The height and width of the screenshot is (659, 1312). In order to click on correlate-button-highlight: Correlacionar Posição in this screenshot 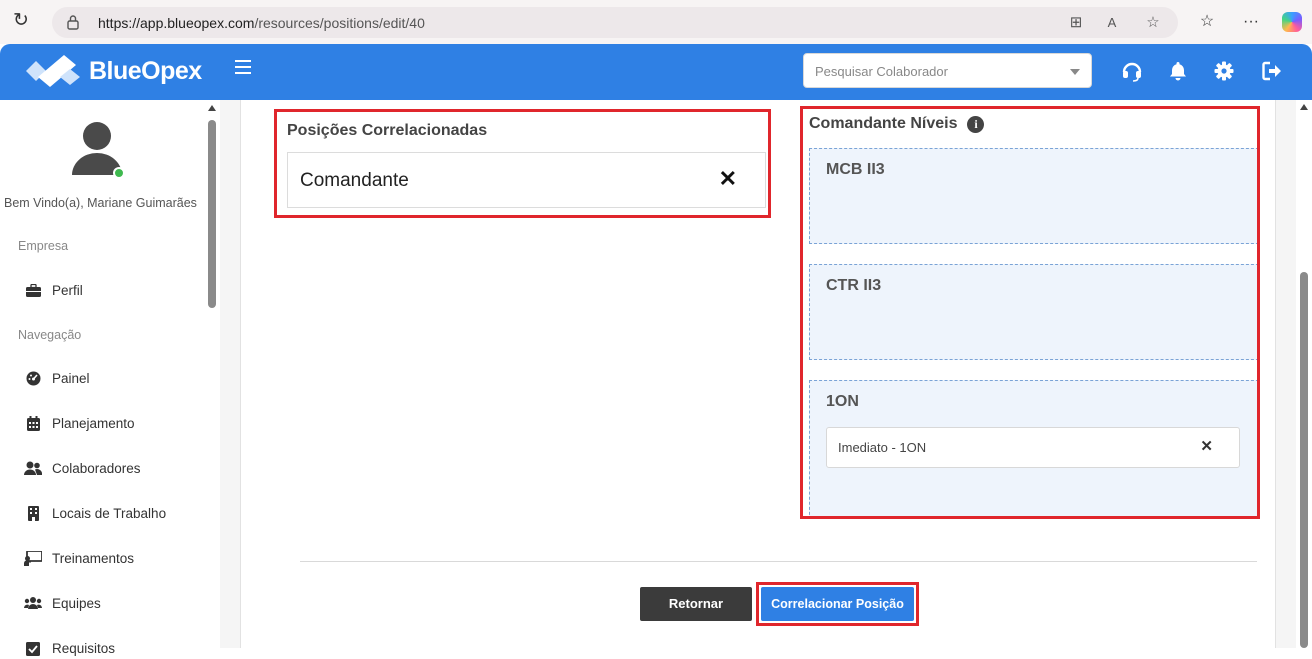, I will do `click(837, 604)`.